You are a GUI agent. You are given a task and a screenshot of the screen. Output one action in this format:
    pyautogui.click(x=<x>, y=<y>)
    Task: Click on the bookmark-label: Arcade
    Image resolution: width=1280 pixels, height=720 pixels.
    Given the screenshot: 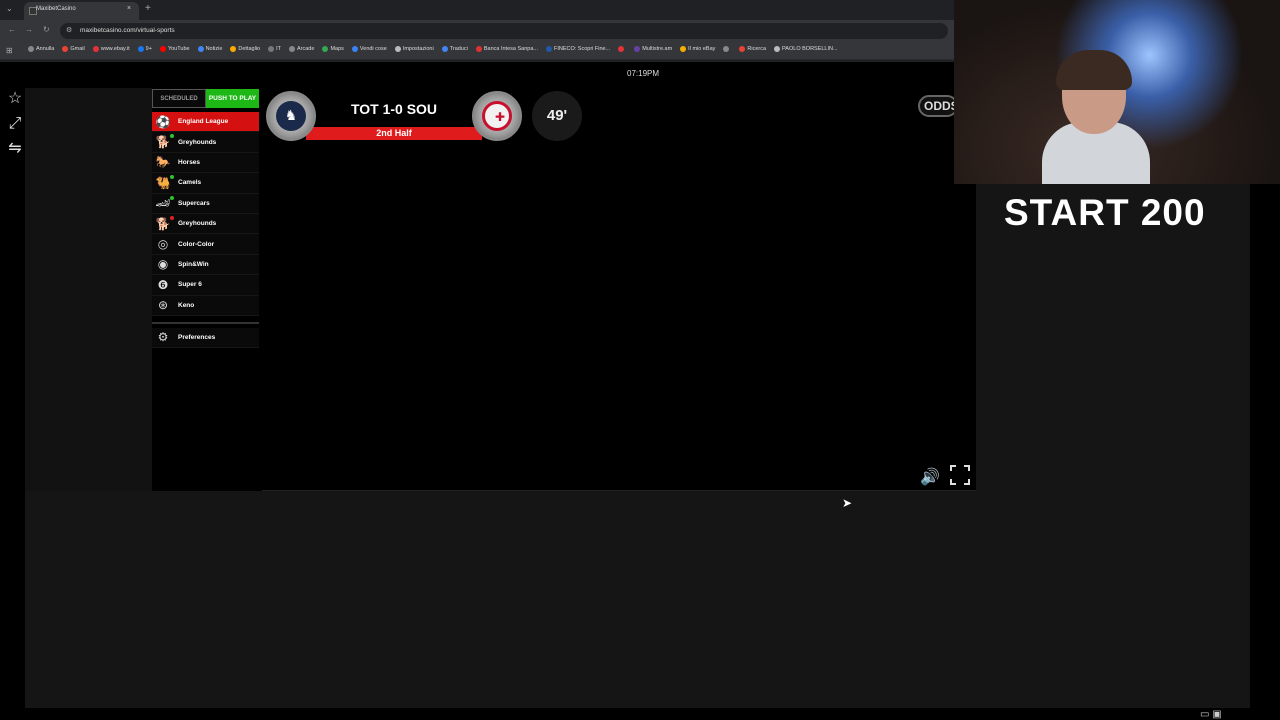 What is the action you would take?
    pyautogui.click(x=306, y=49)
    